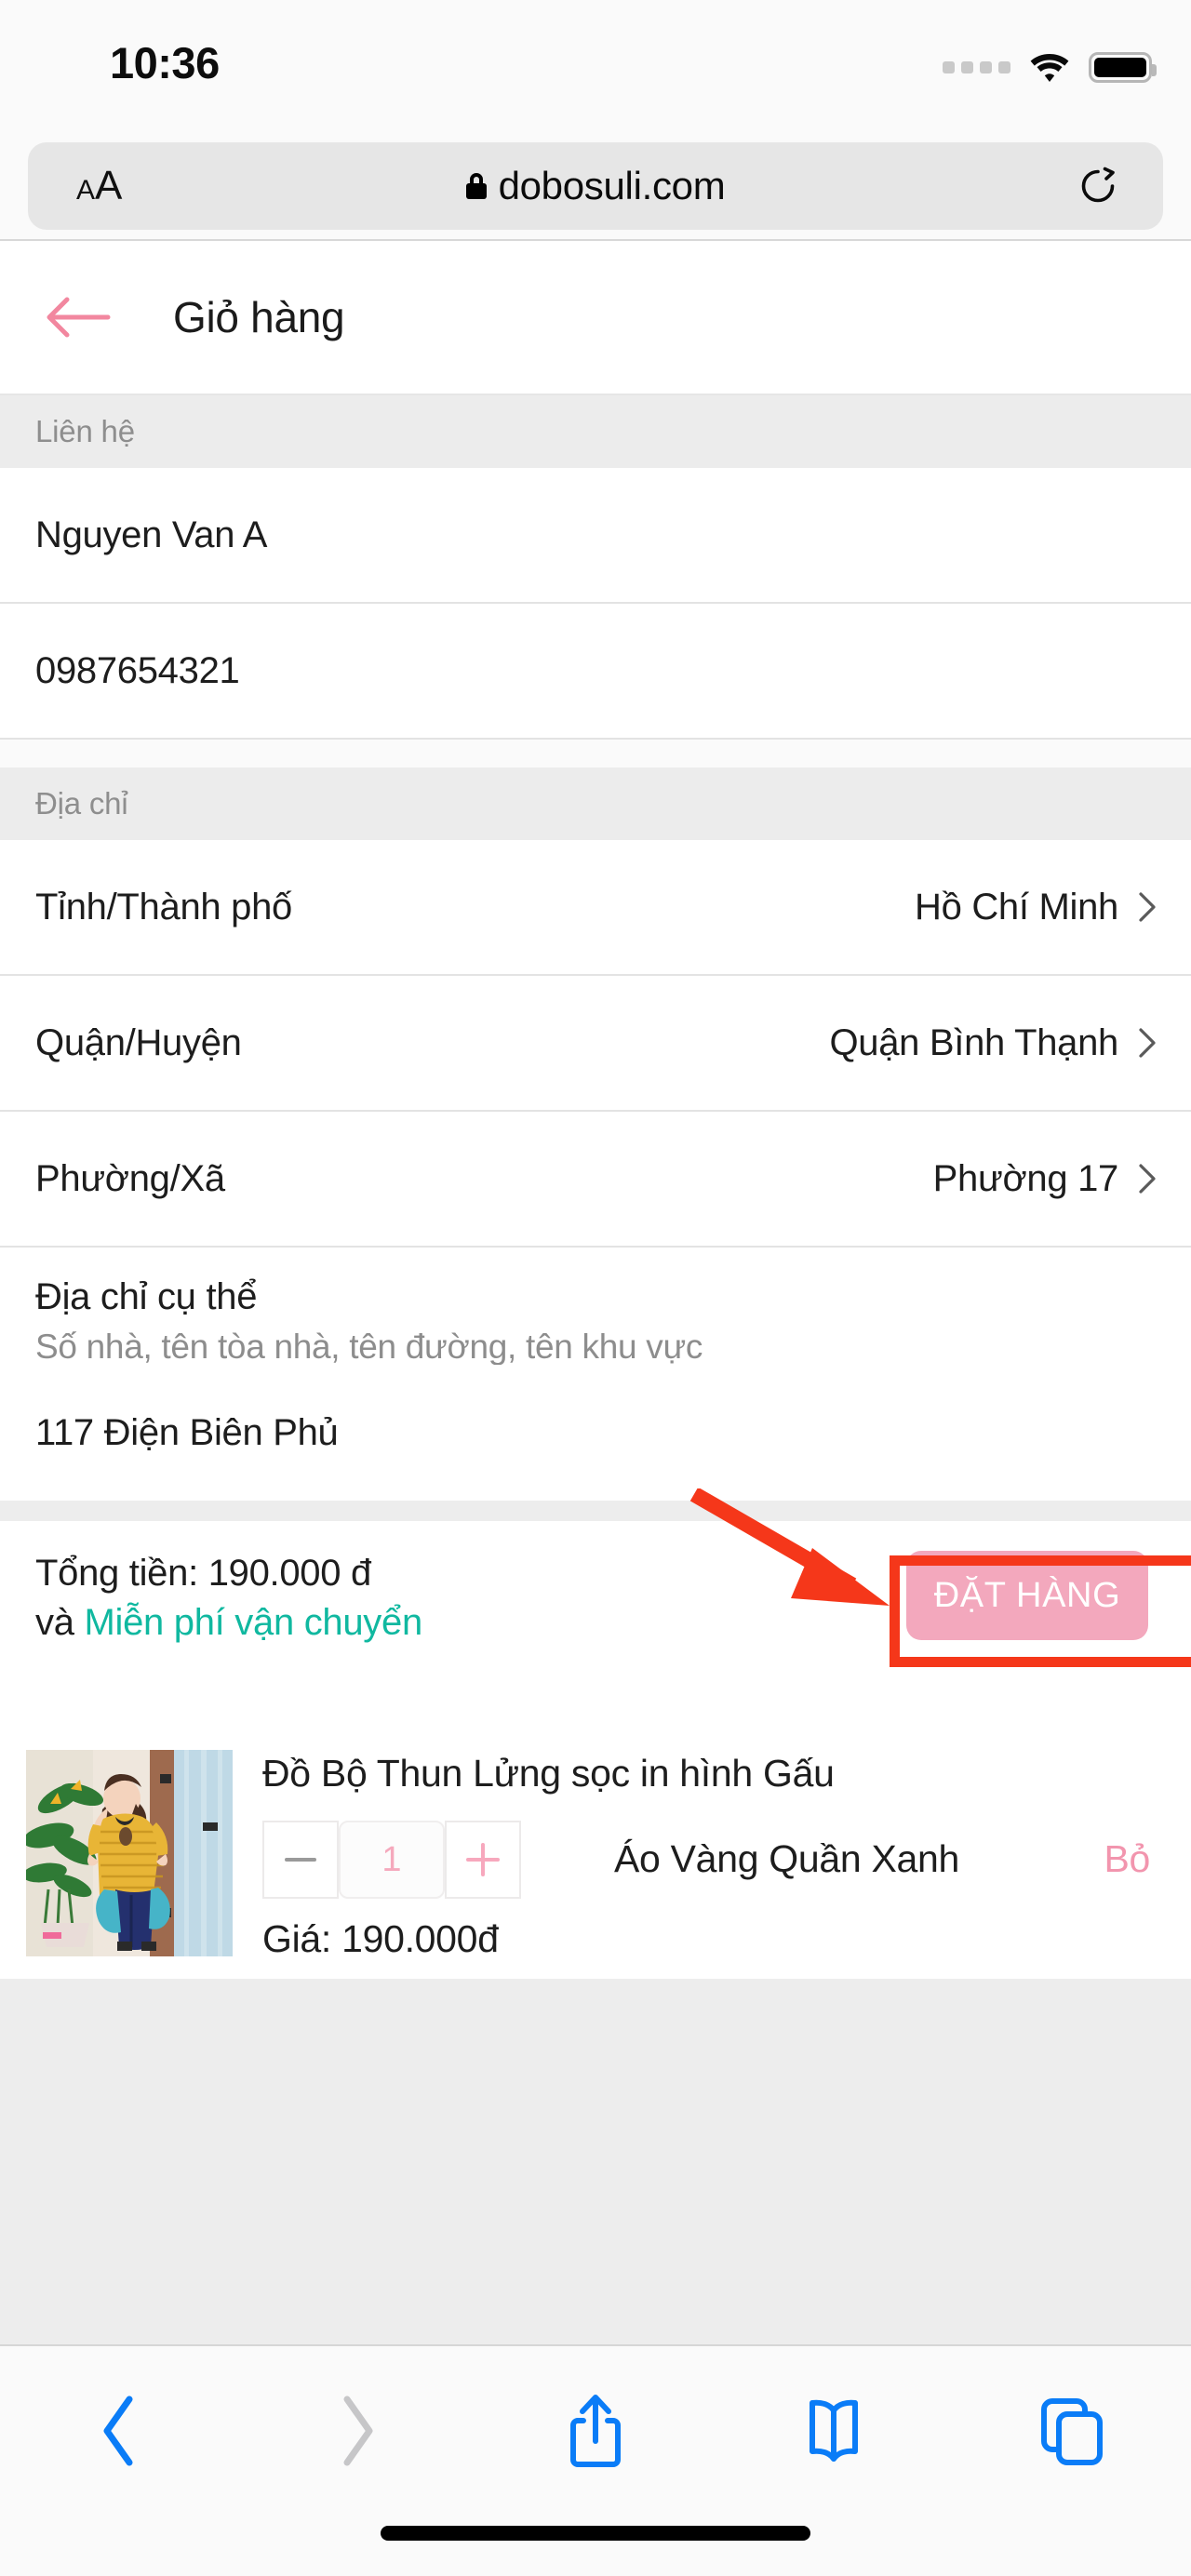 The image size is (1191, 2576). I want to click on total-amount-label: Tổng tiền: 190.000 đ, so click(203, 1573).